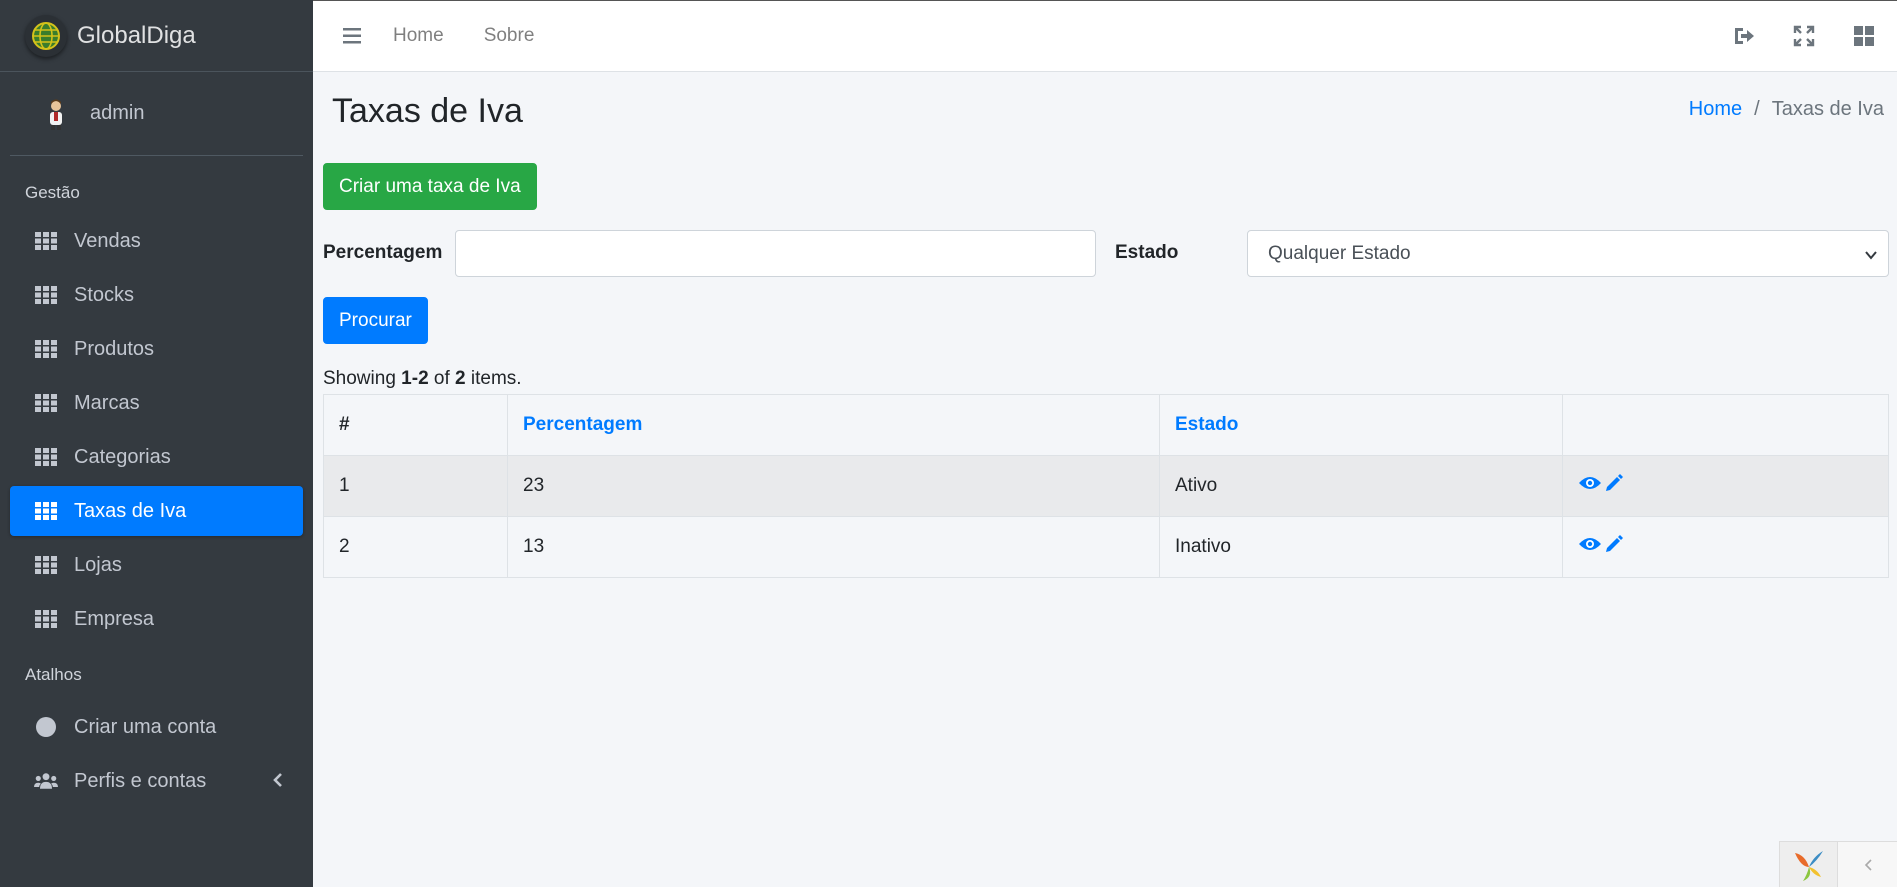  What do you see at coordinates (833, 547) in the screenshot?
I see `cell-percentagem: 13` at bounding box center [833, 547].